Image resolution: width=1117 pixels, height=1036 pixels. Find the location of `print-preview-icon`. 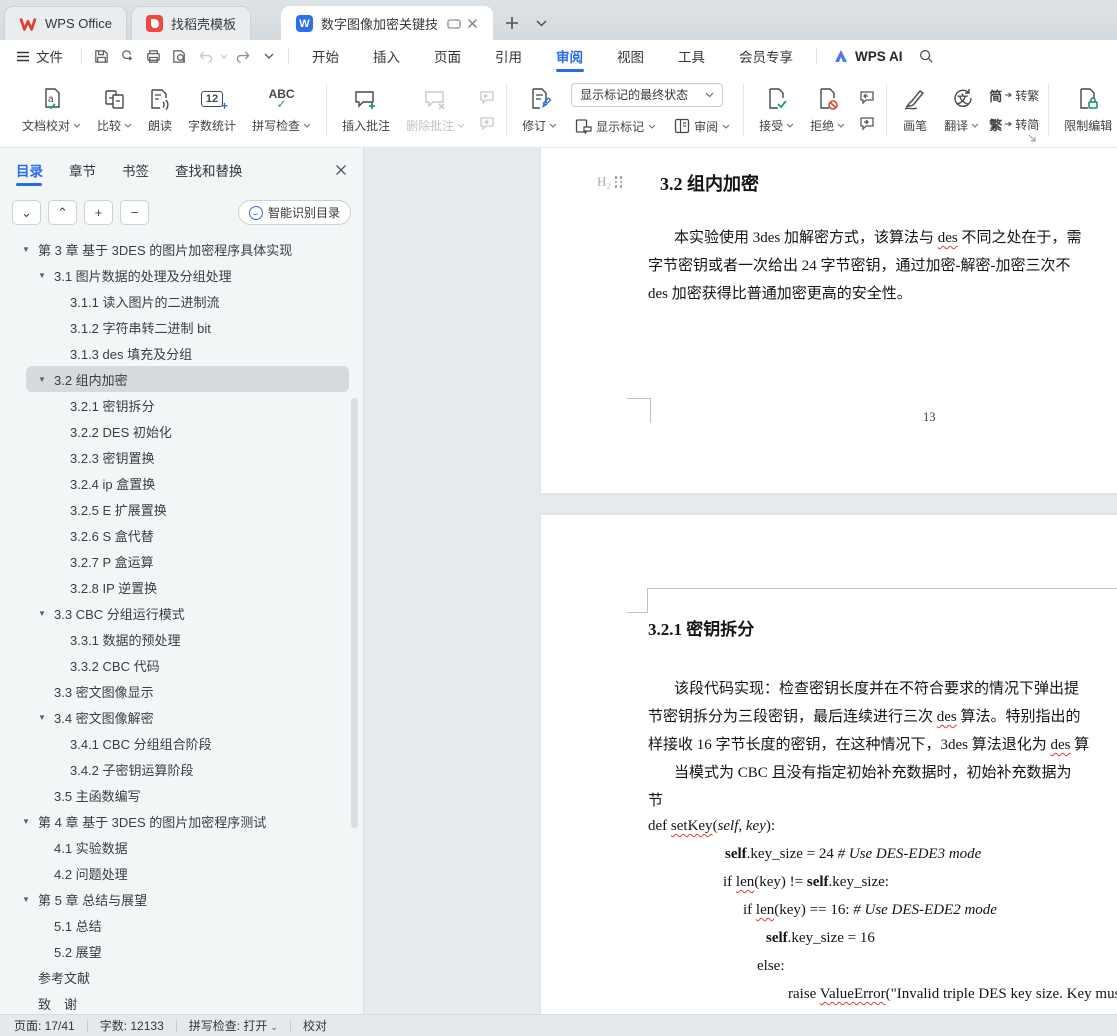

print-preview-icon is located at coordinates (179, 56).